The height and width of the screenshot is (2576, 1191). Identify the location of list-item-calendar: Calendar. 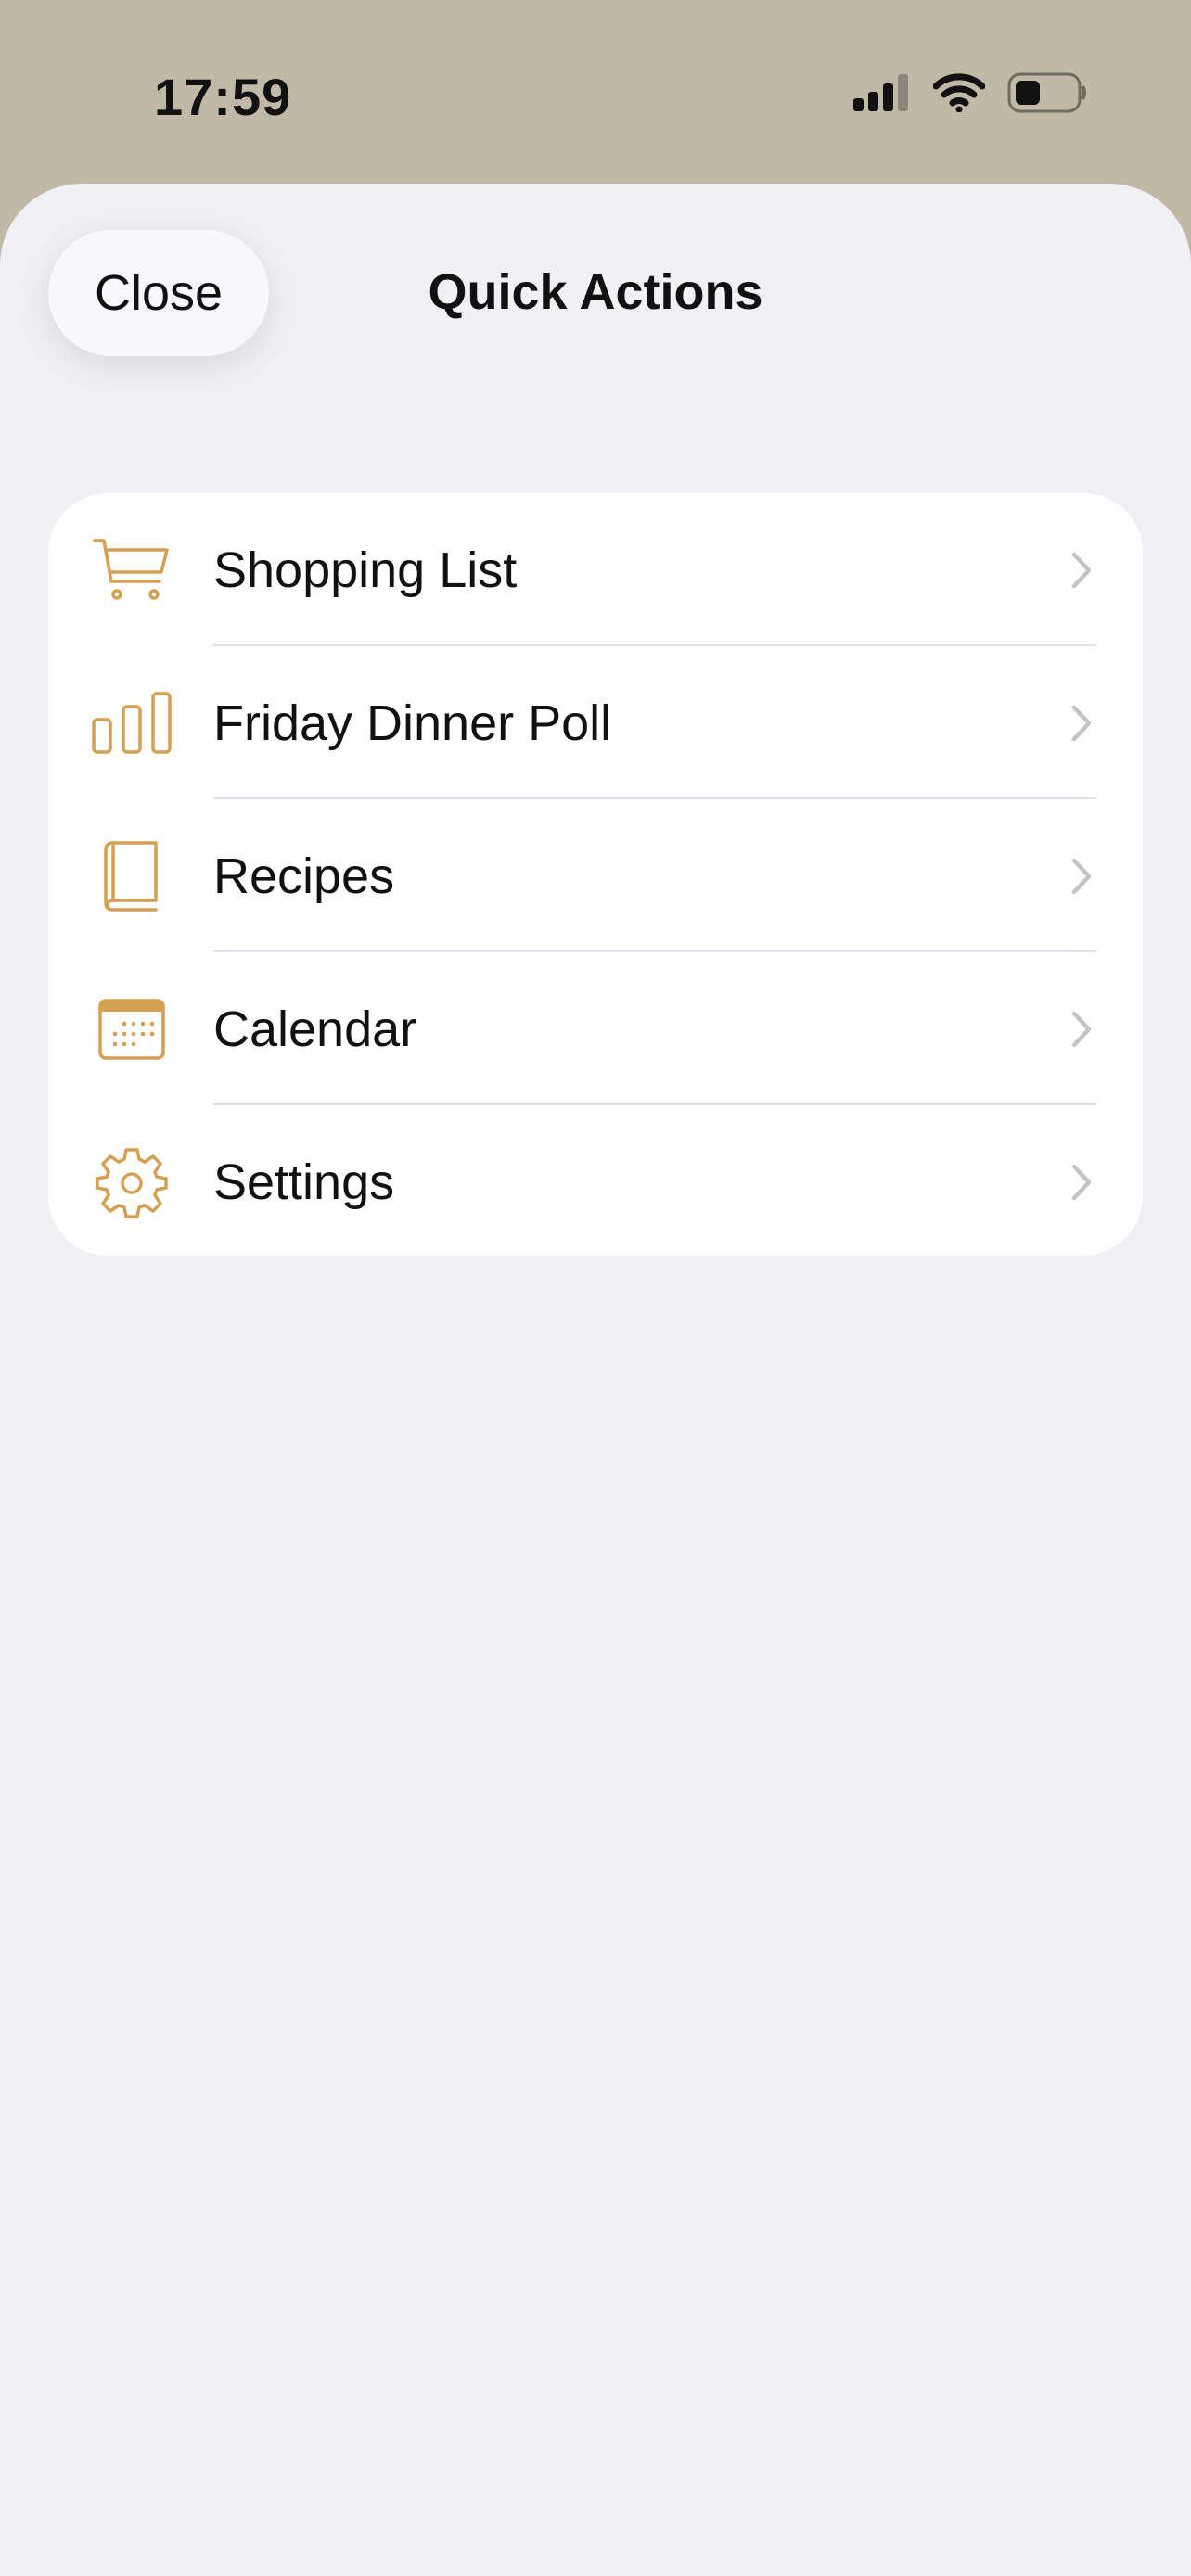
(595, 1029).